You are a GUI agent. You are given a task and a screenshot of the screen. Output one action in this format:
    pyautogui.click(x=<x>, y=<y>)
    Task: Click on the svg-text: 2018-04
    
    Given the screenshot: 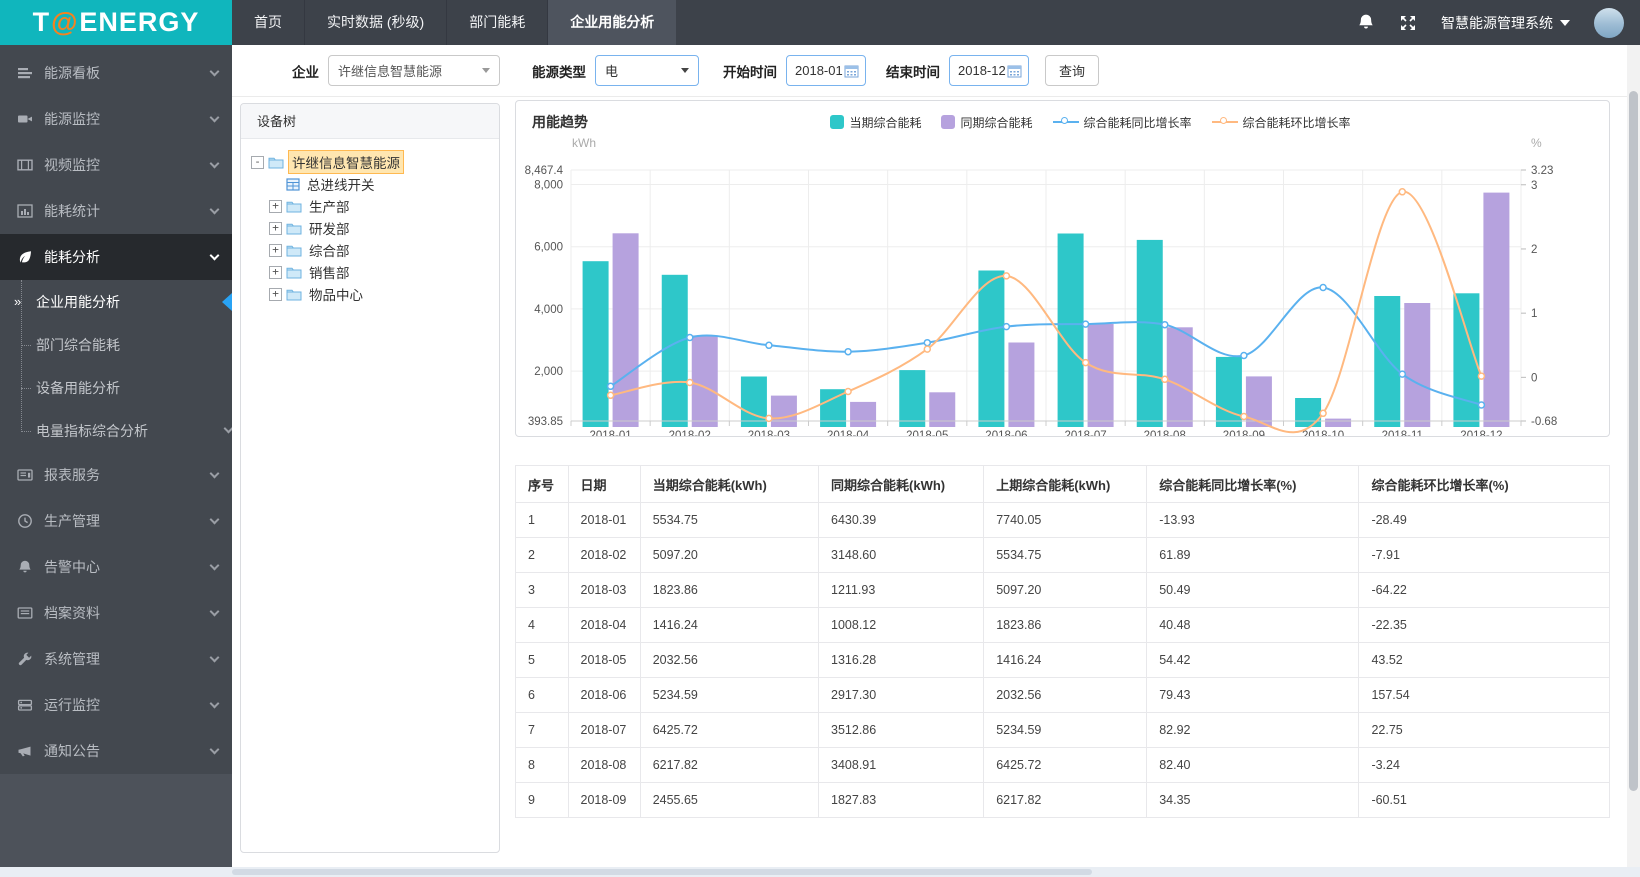 What is the action you would take?
    pyautogui.click(x=848, y=433)
    